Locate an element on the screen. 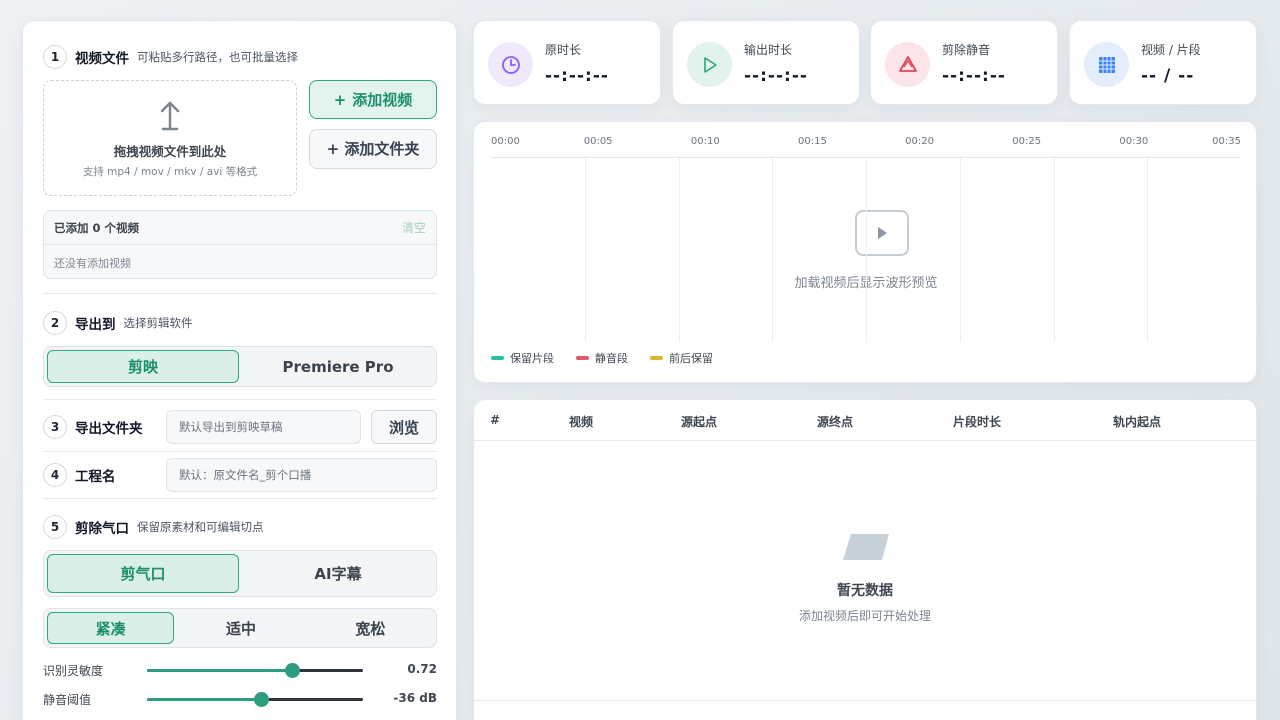 The image size is (1280, 720). clock-icon is located at coordinates (510, 64).